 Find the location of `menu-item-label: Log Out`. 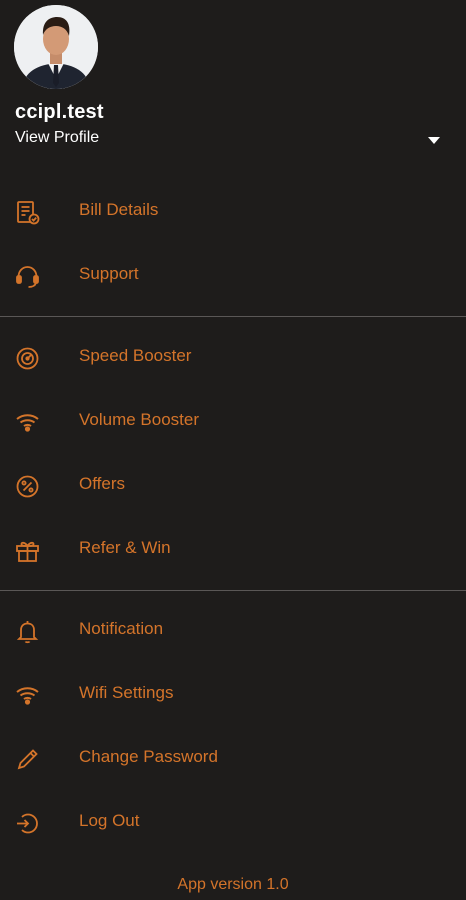

menu-item-label: Log Out is located at coordinates (109, 820).